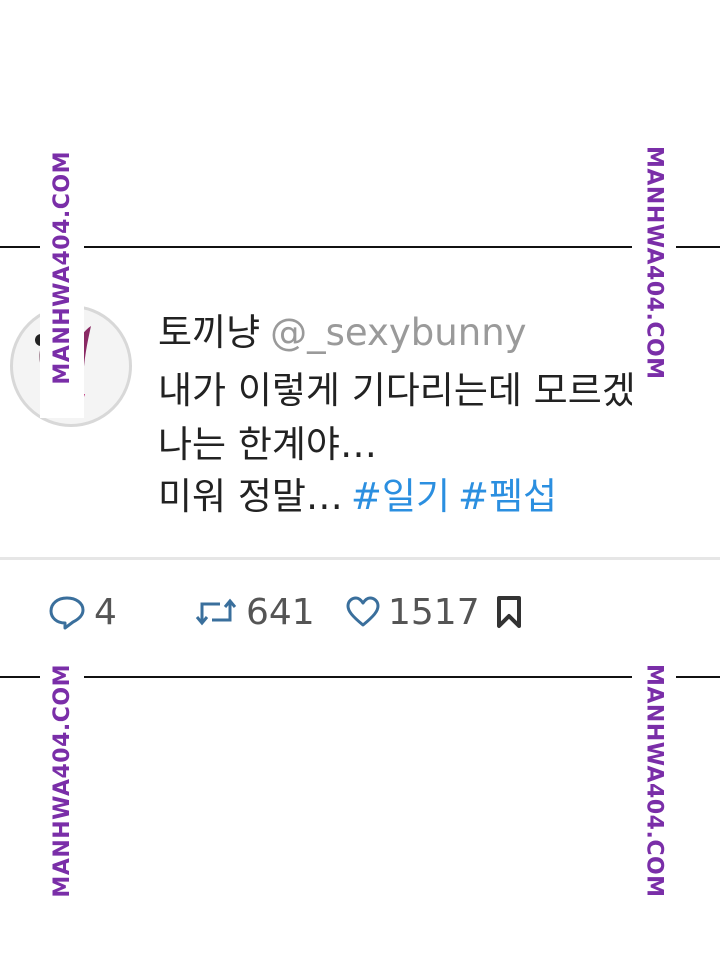 This screenshot has width=720, height=954. I want to click on reply-icon, so click(67, 613).